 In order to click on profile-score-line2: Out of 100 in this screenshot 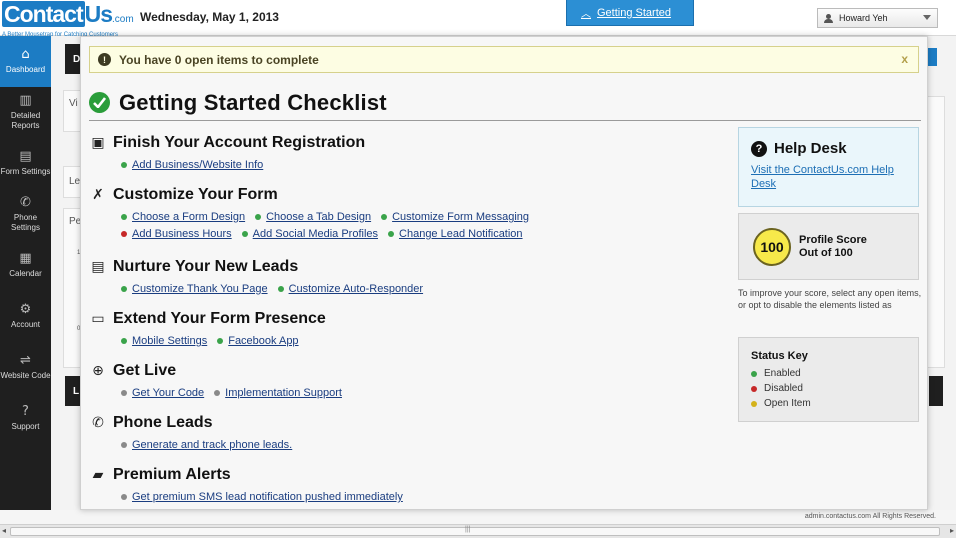, I will do `click(826, 252)`.